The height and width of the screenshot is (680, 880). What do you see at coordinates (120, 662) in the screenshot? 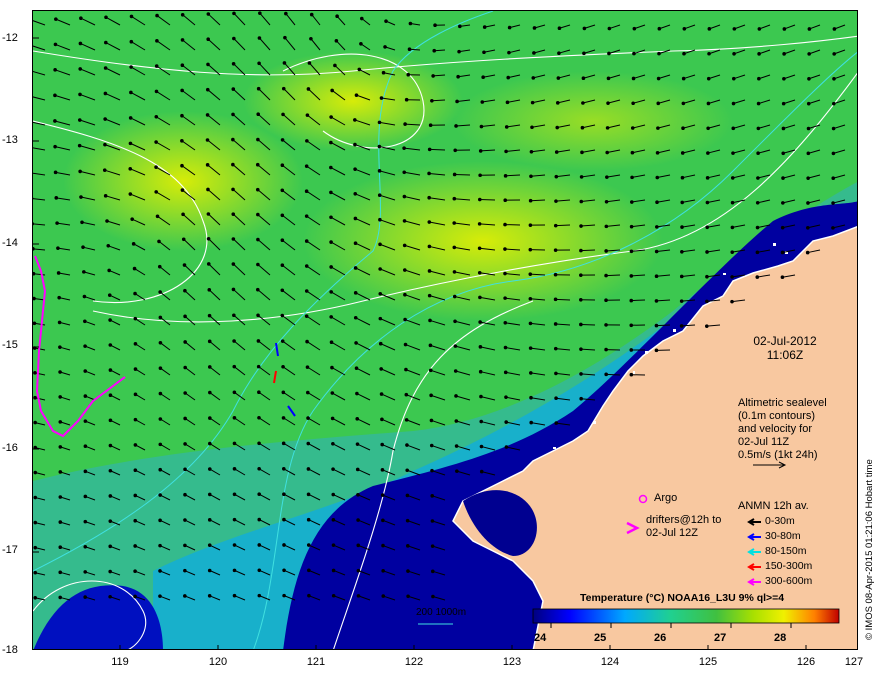
I see `x-tick-label: 119` at bounding box center [120, 662].